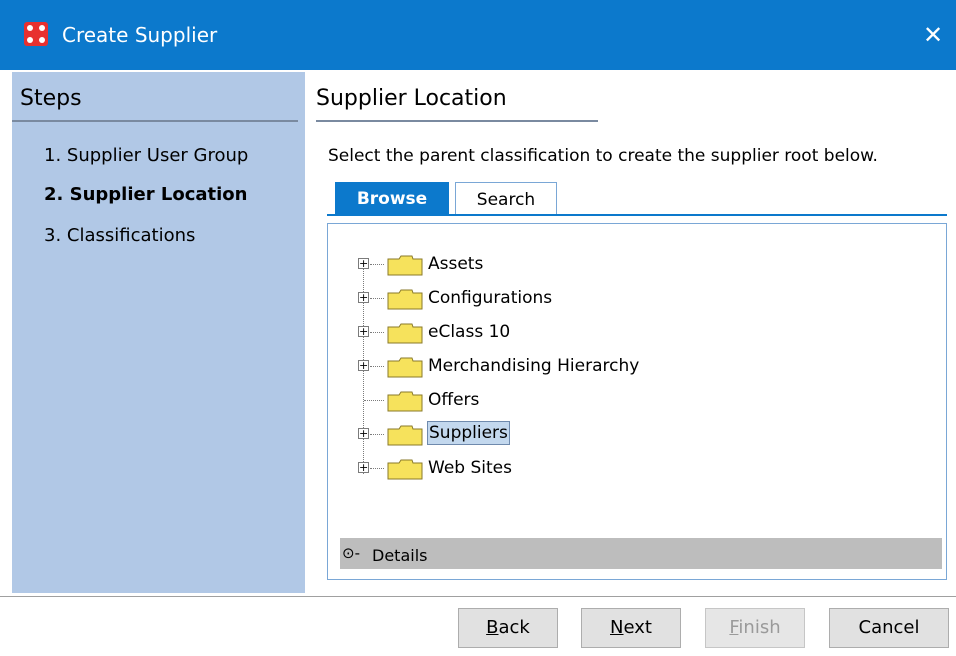  Describe the element at coordinates (470, 468) in the screenshot. I see `tree-item-label: Web Sites` at that location.